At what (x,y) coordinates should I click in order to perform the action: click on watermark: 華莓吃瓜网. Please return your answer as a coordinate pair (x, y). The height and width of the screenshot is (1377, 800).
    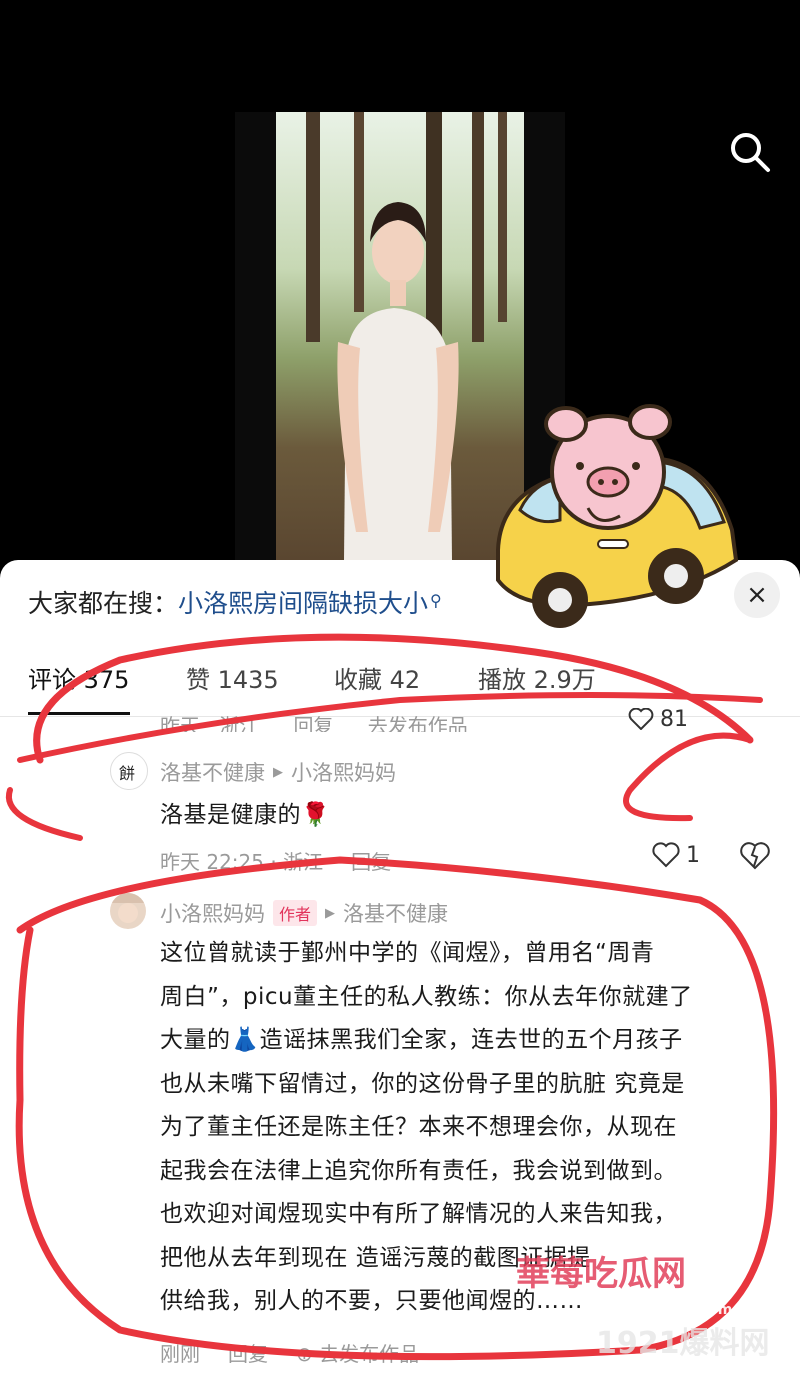
    Looking at the image, I should click on (601, 1274).